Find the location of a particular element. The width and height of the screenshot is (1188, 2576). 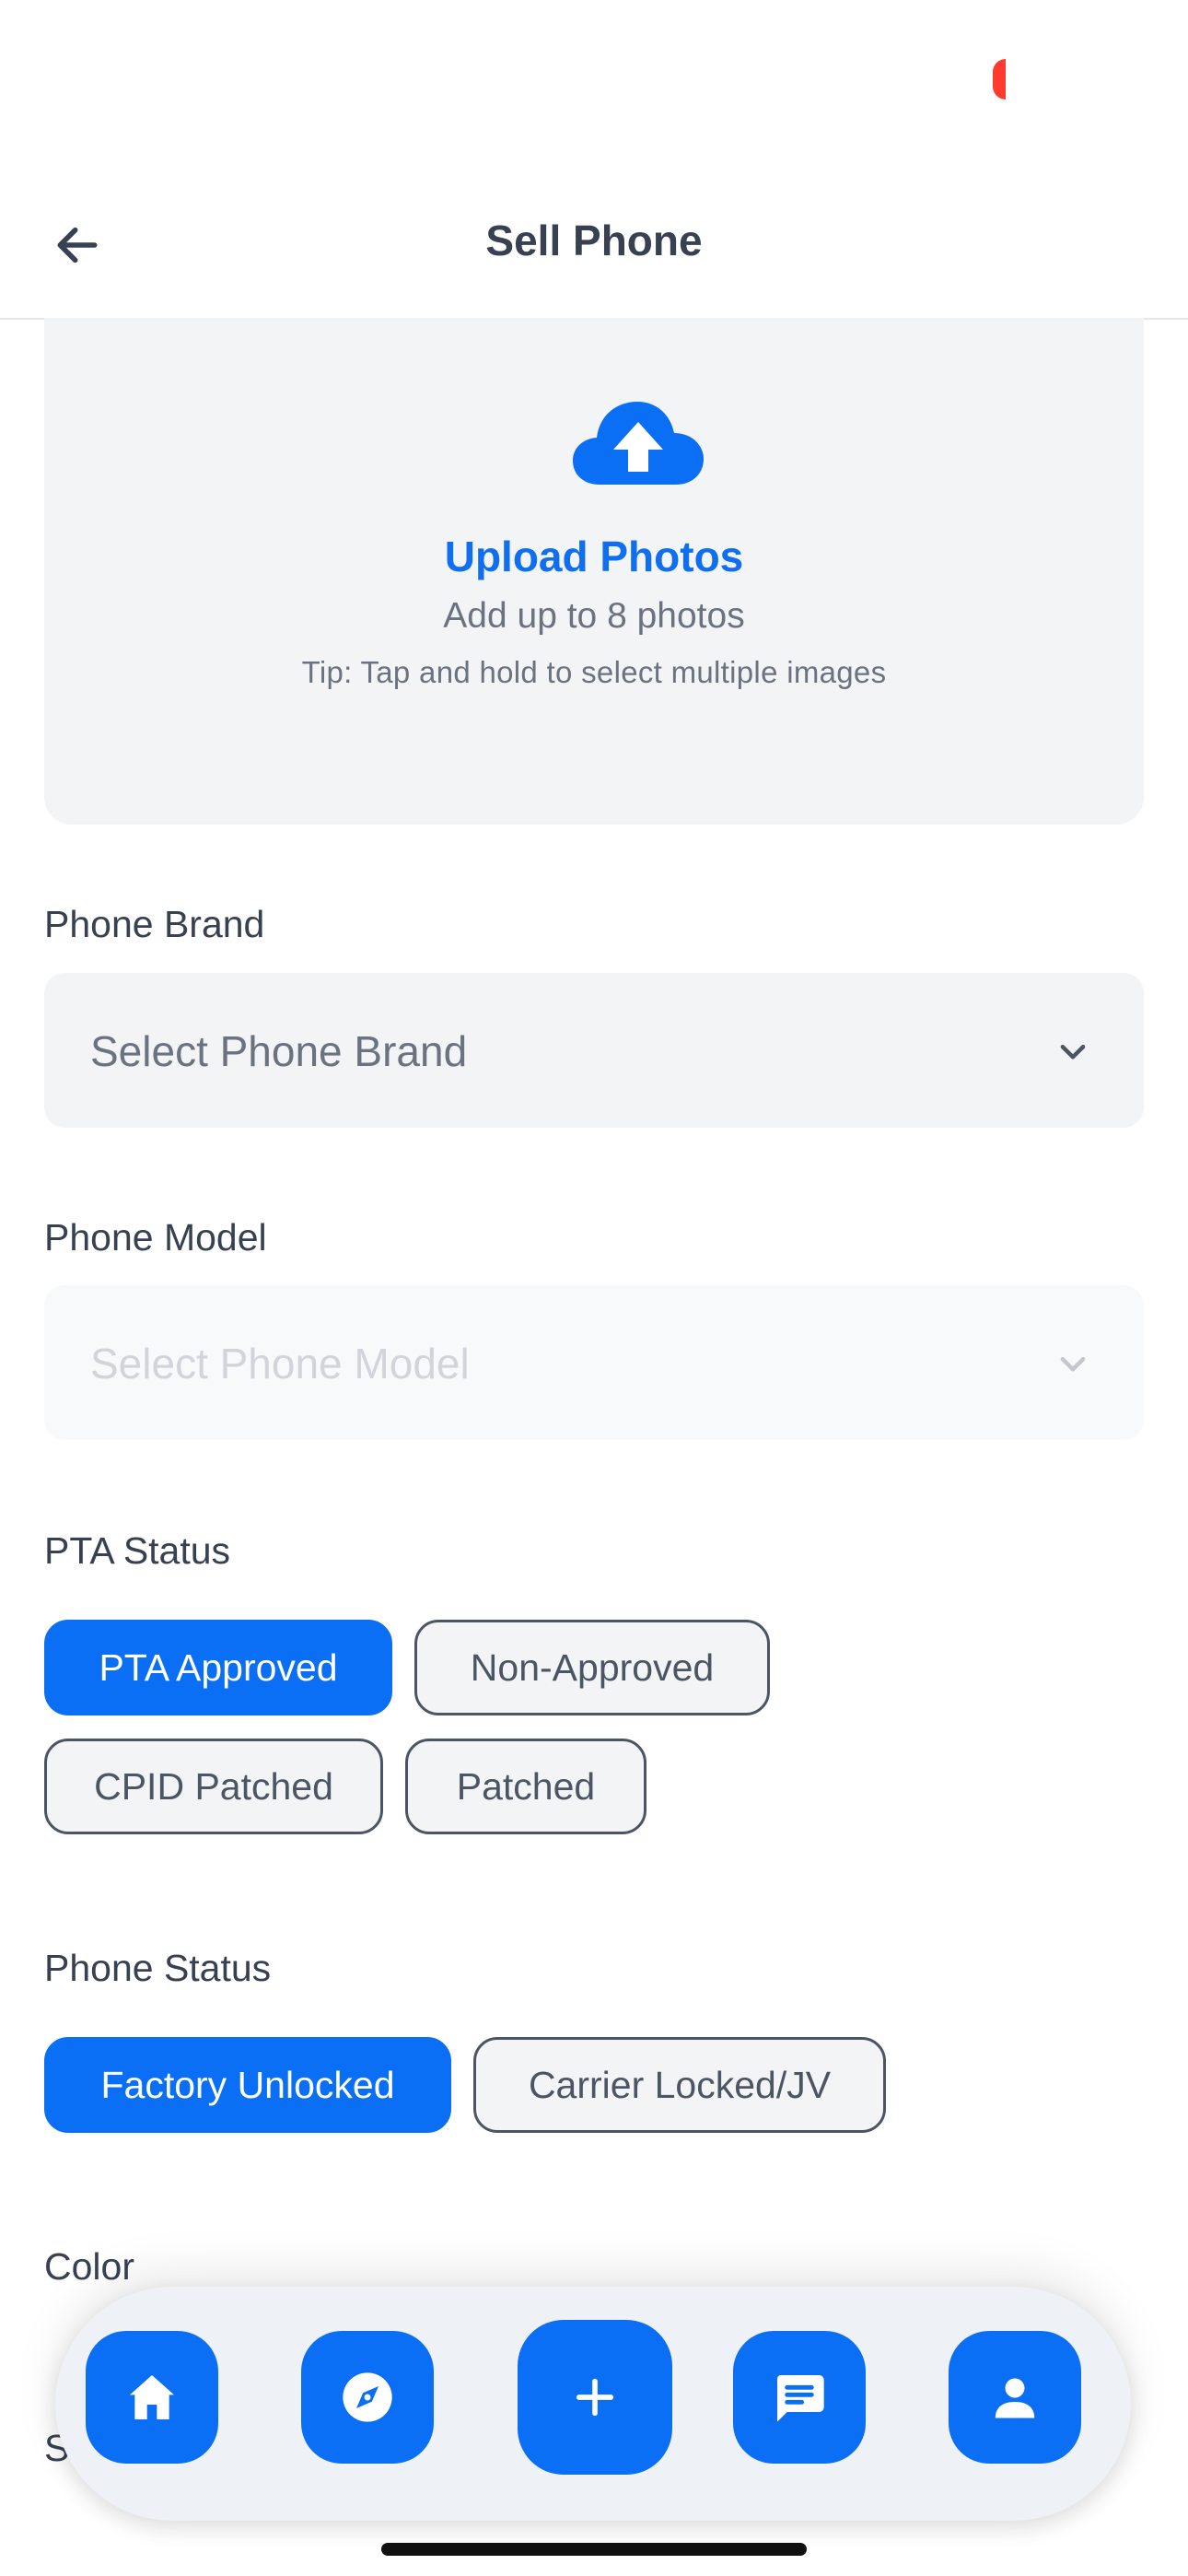

person-icon is located at coordinates (1015, 2398).